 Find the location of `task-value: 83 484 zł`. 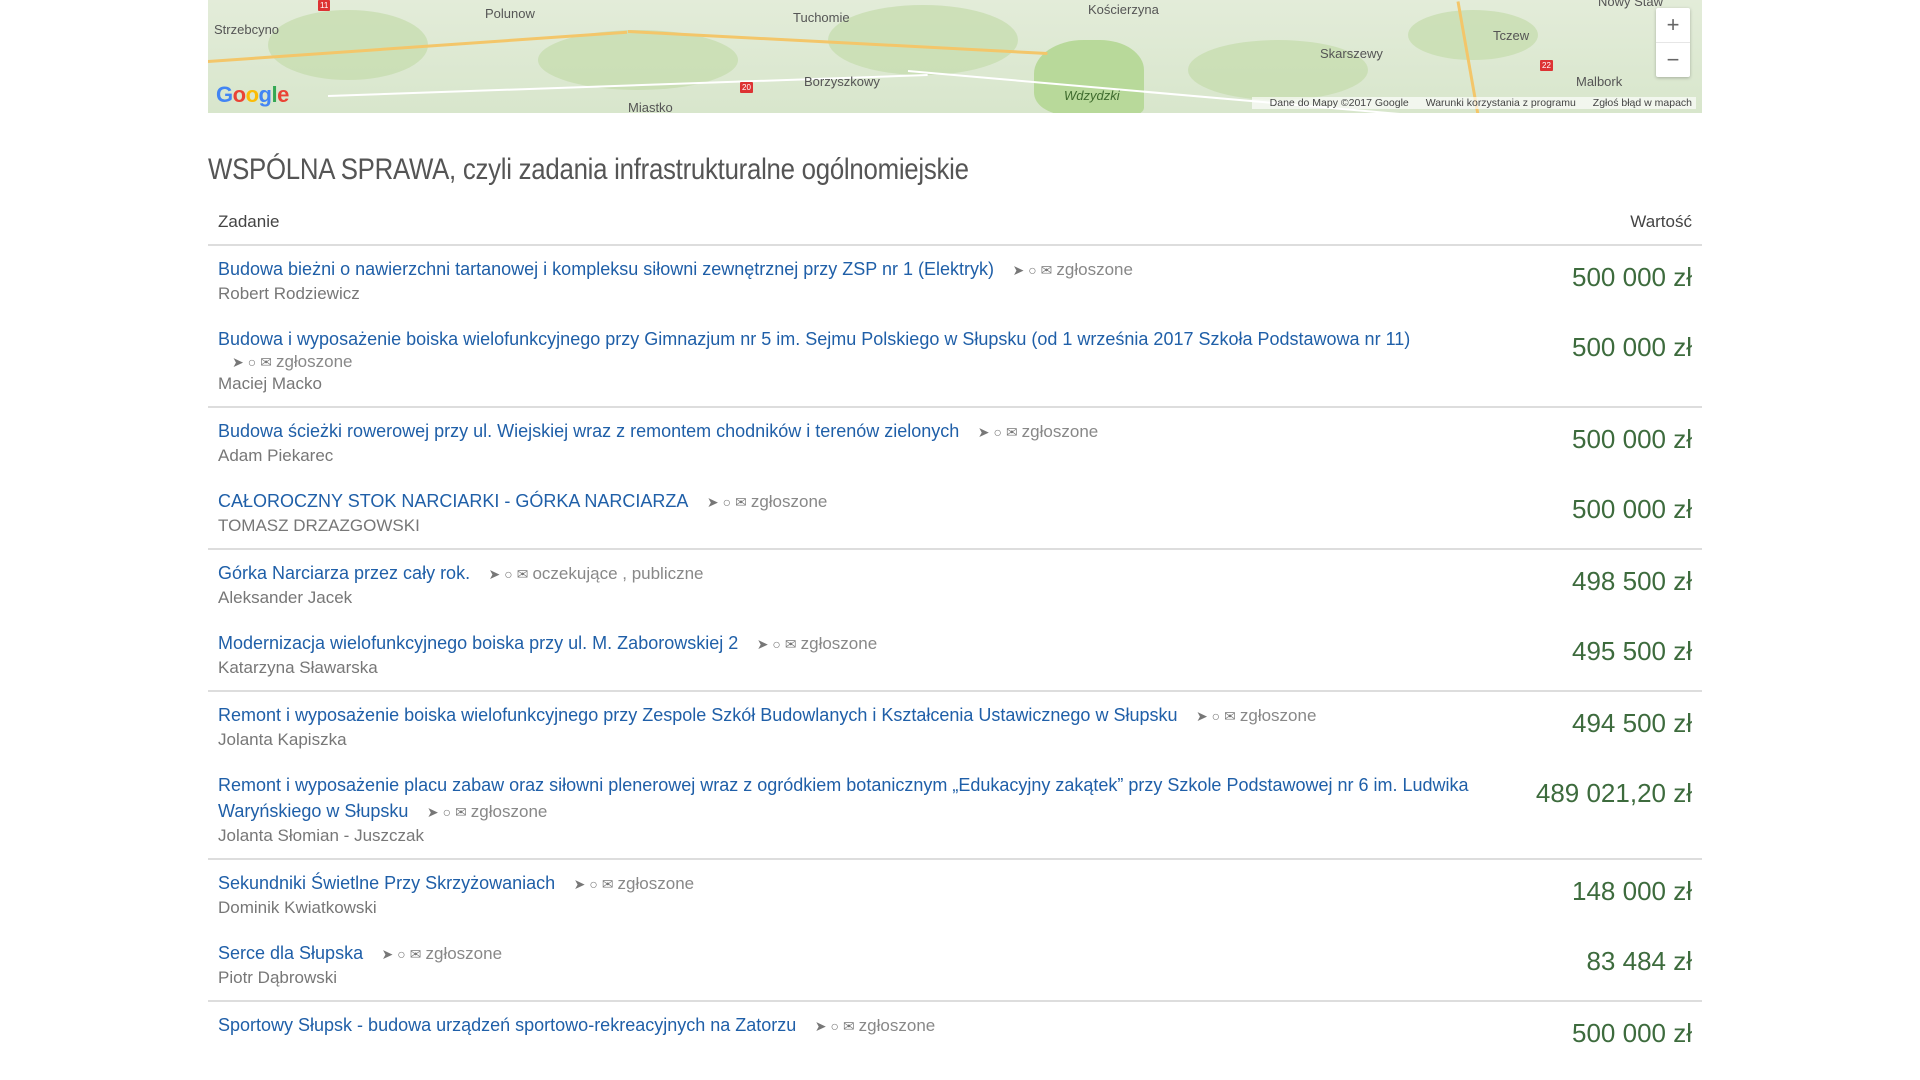

task-value: 83 484 zł is located at coordinates (1592, 966).